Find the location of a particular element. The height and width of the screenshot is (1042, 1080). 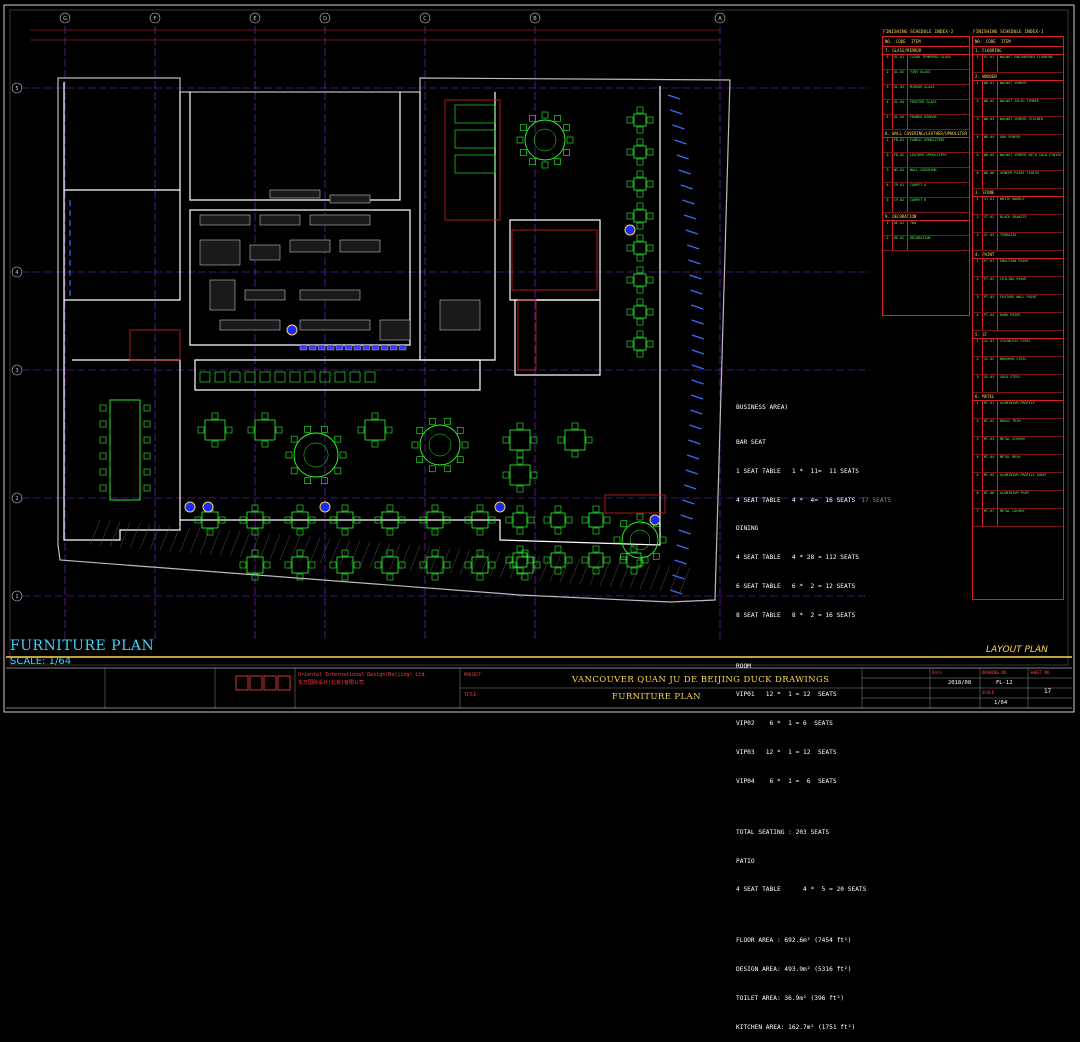

schedule-section: 7. GLASS/MIRROR is located at coordinates (926, 51).